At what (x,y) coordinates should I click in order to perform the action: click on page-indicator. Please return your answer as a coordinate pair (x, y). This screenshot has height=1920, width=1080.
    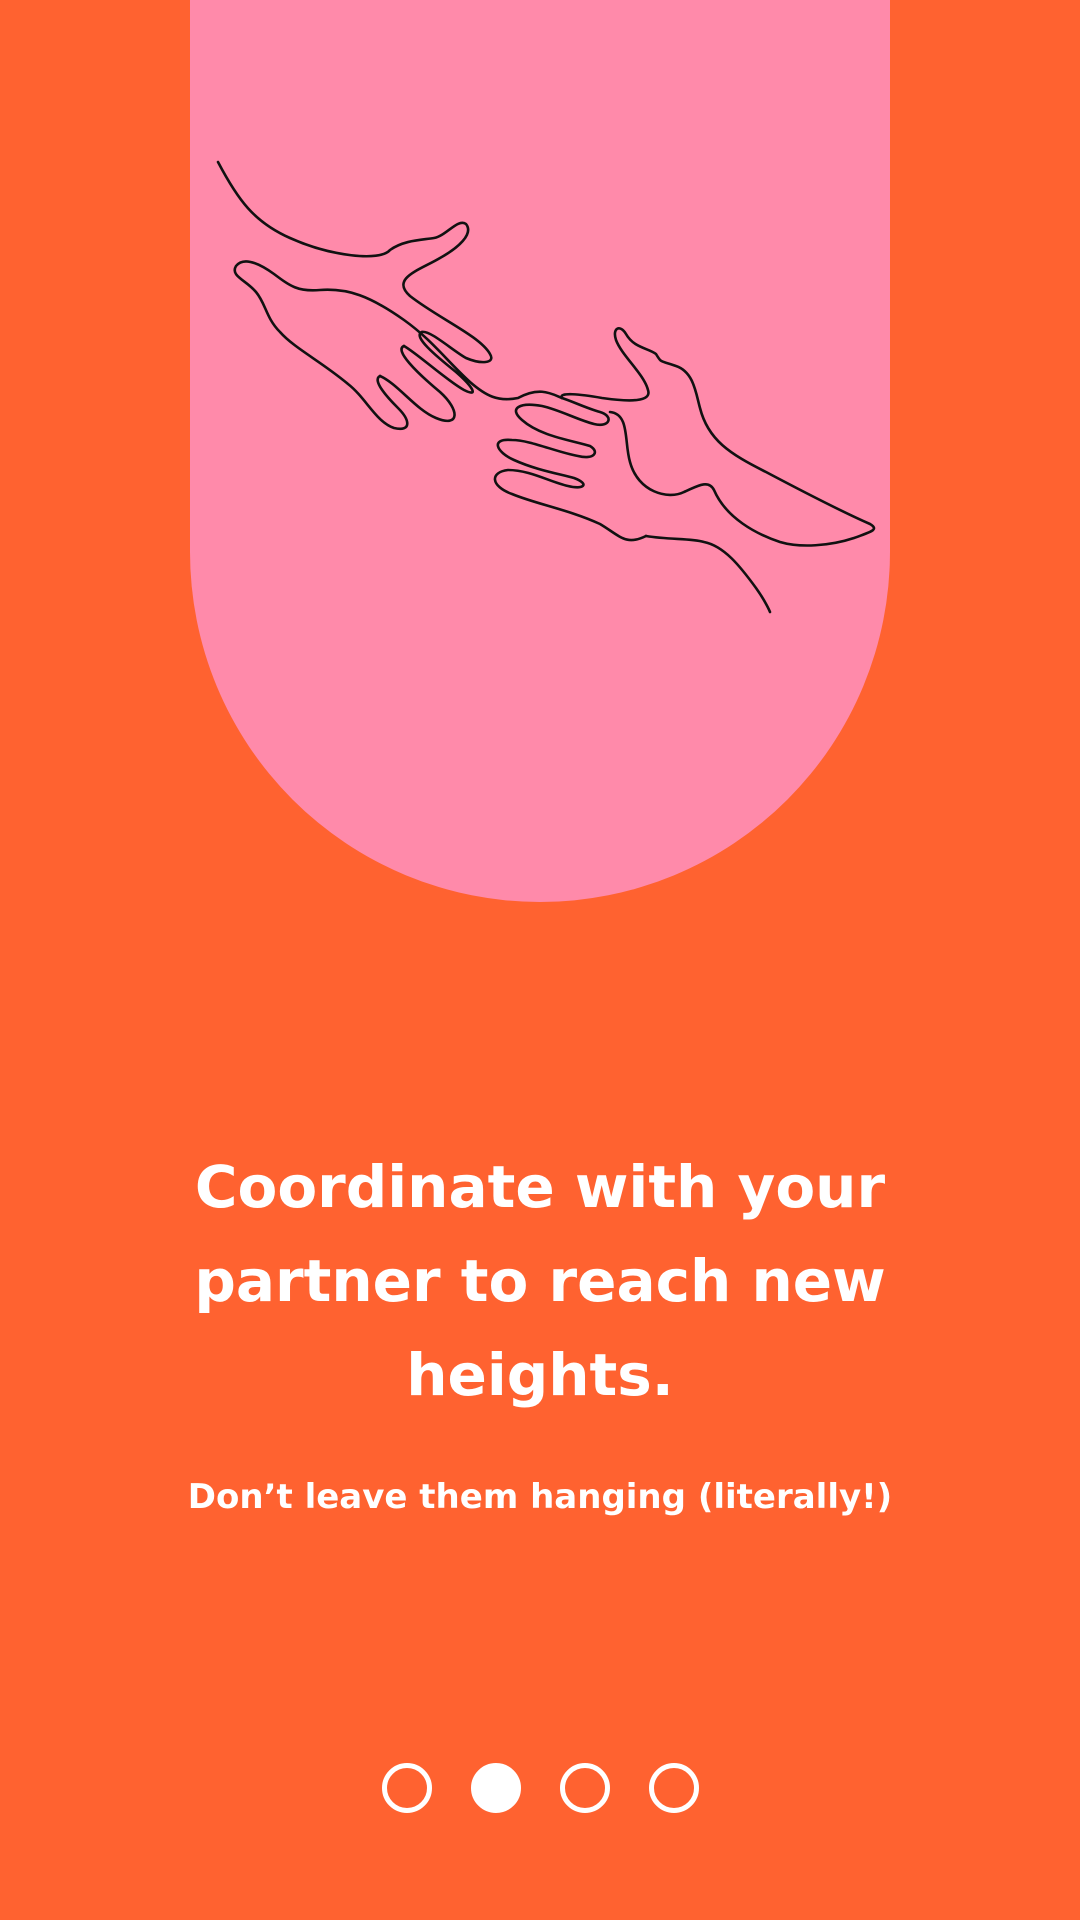
    Looking at the image, I should click on (540, 1788).